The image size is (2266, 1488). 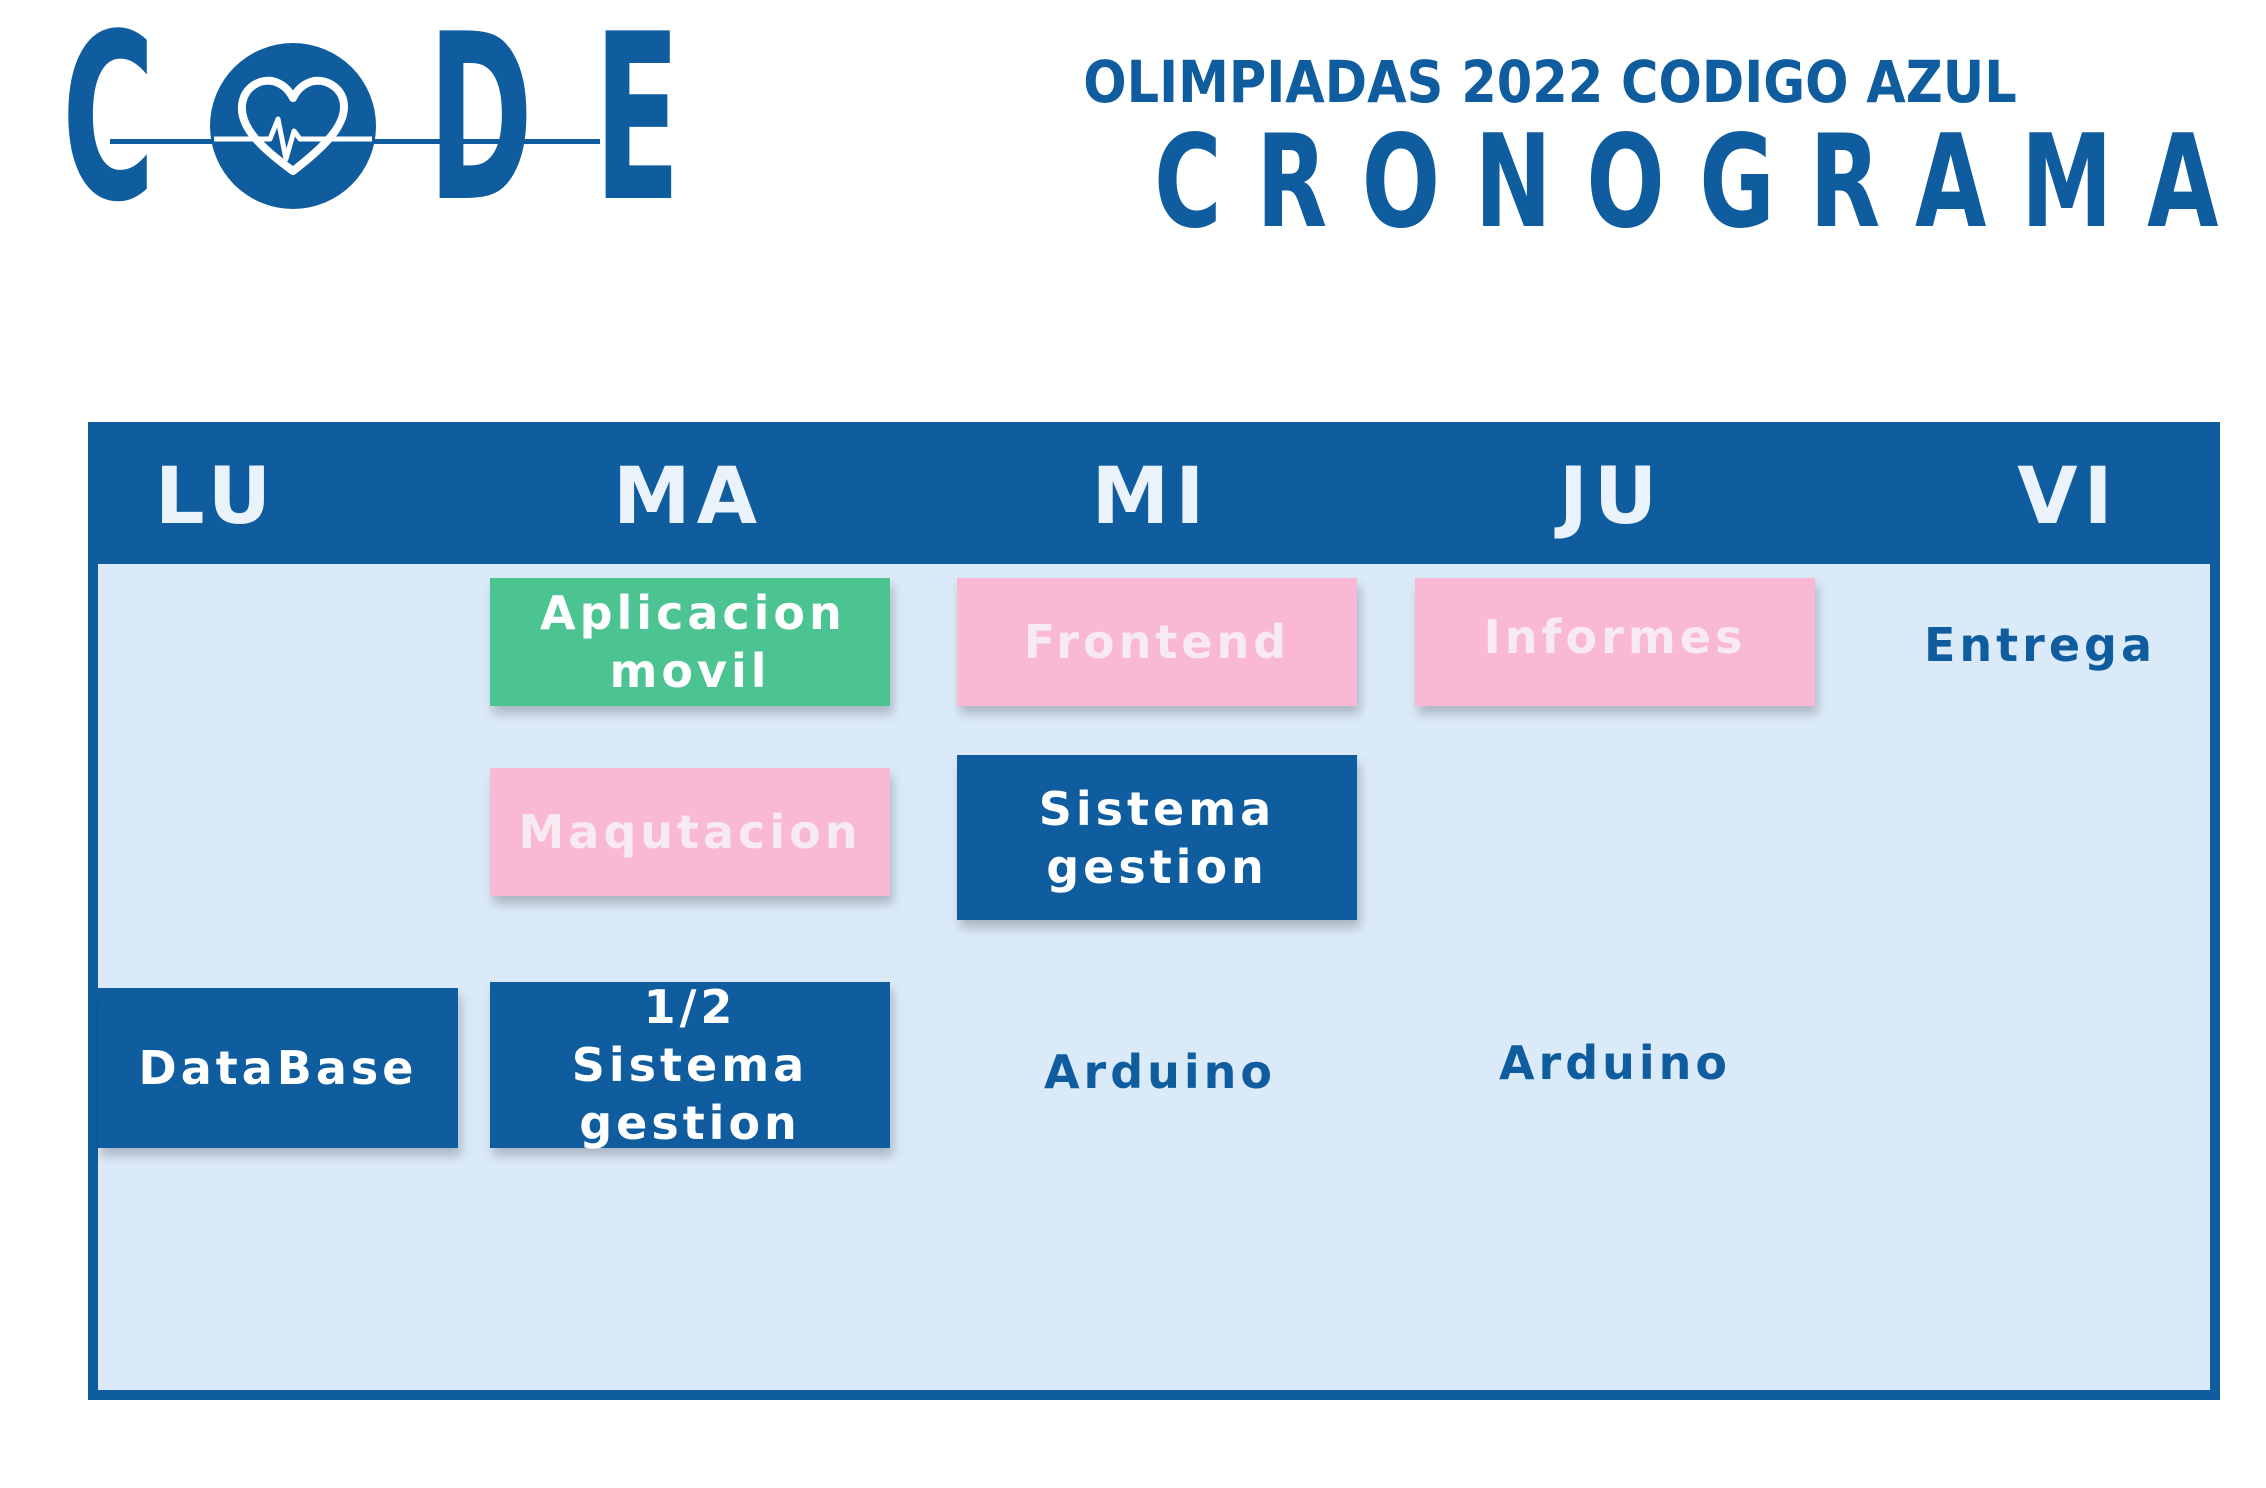 What do you see at coordinates (108, 126) in the screenshot?
I see `logo-letter-c: C` at bounding box center [108, 126].